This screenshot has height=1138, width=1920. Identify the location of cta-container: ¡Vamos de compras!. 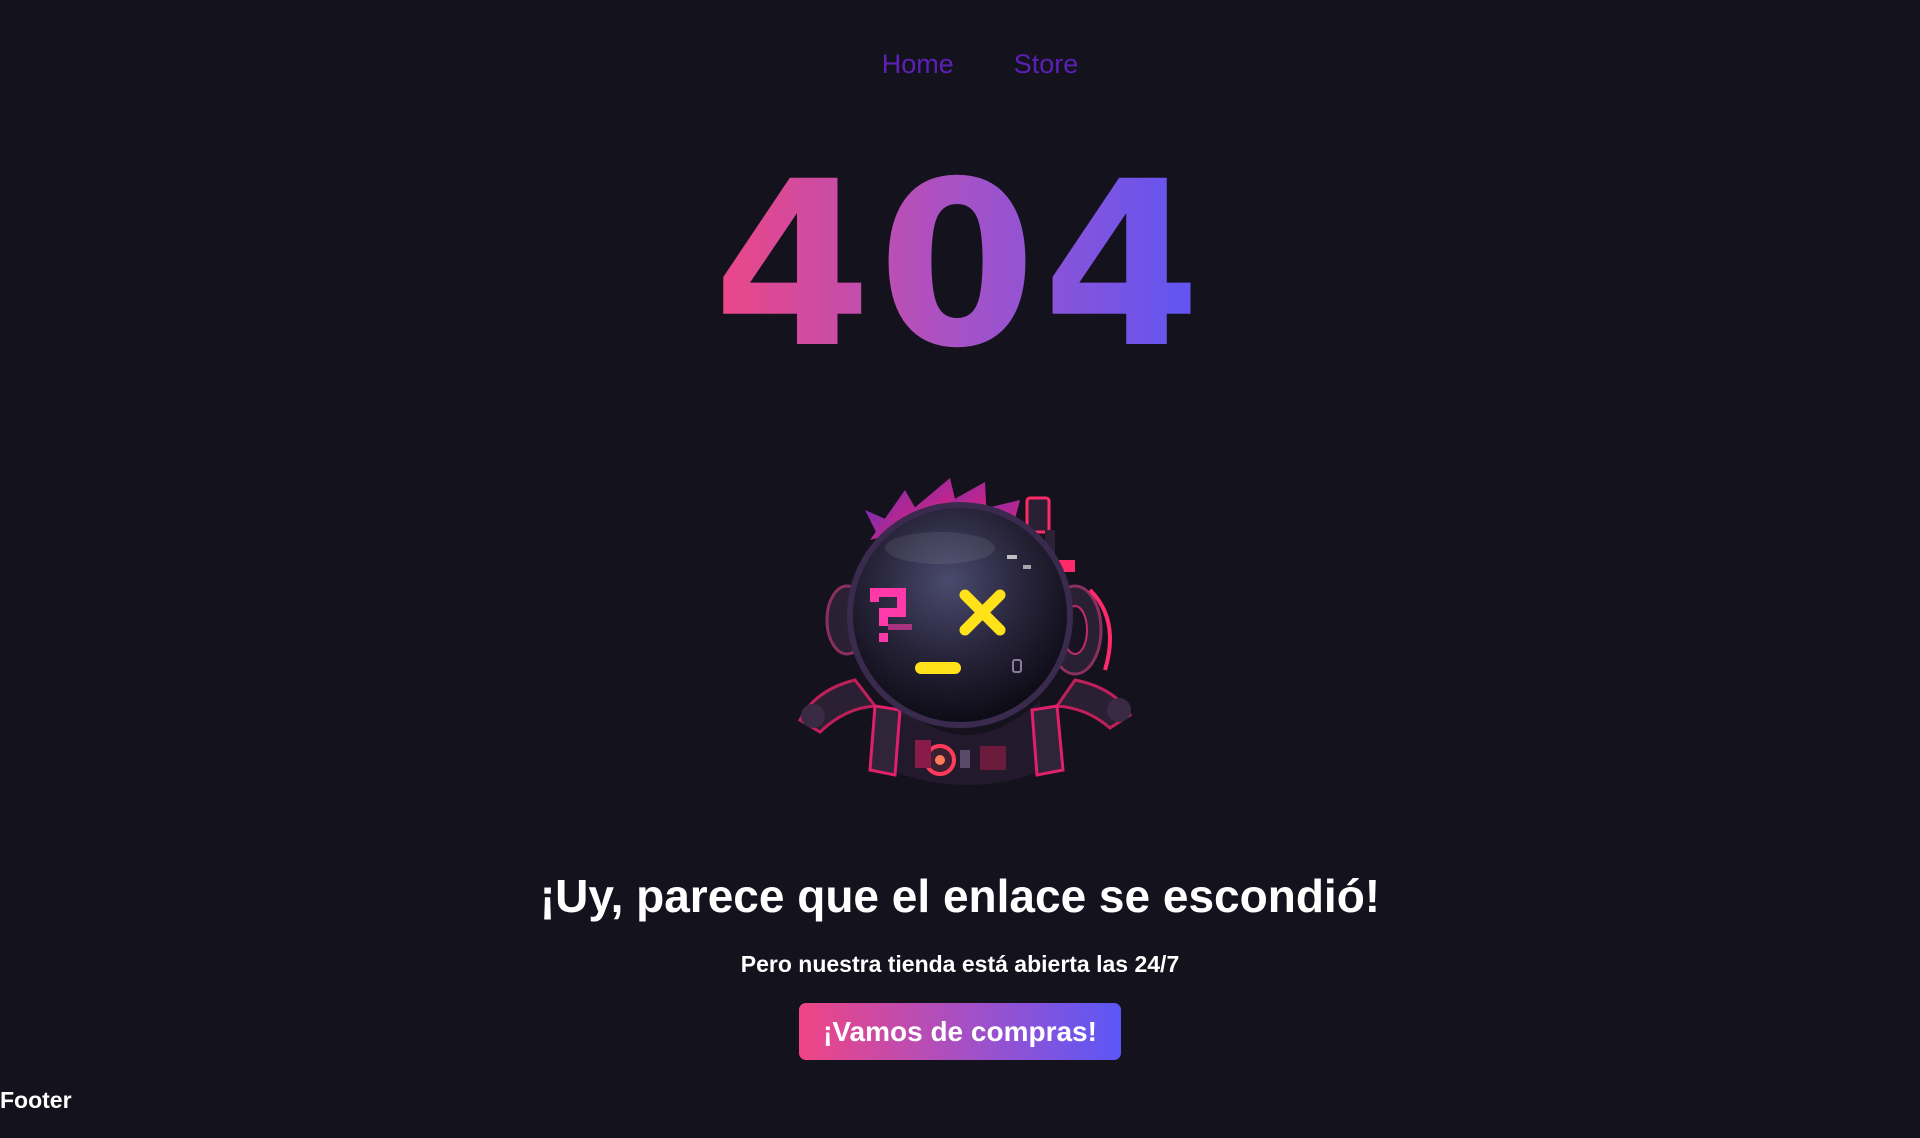
(960, 1031).